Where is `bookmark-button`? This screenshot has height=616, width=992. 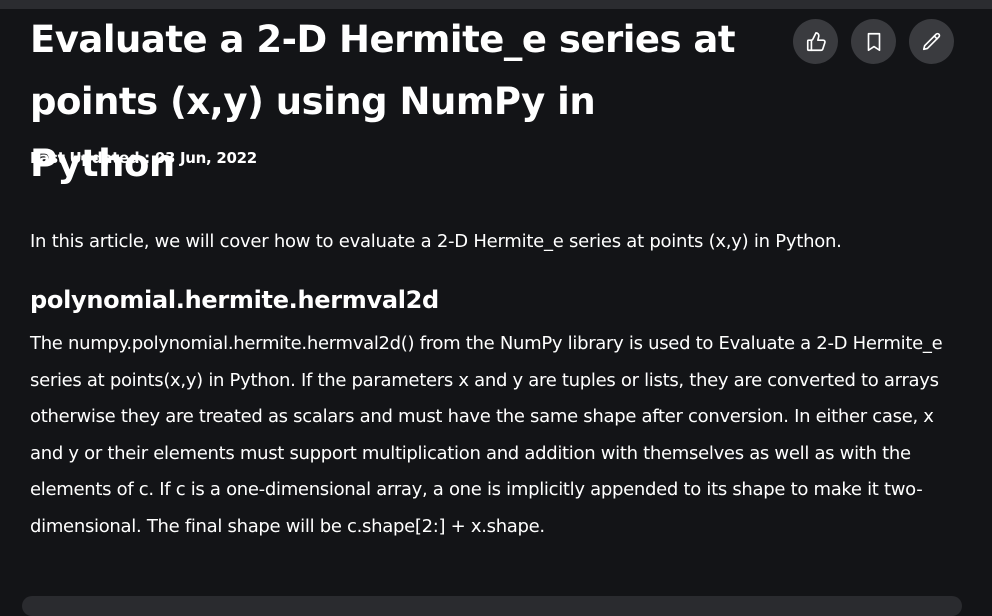 bookmark-button is located at coordinates (873, 41).